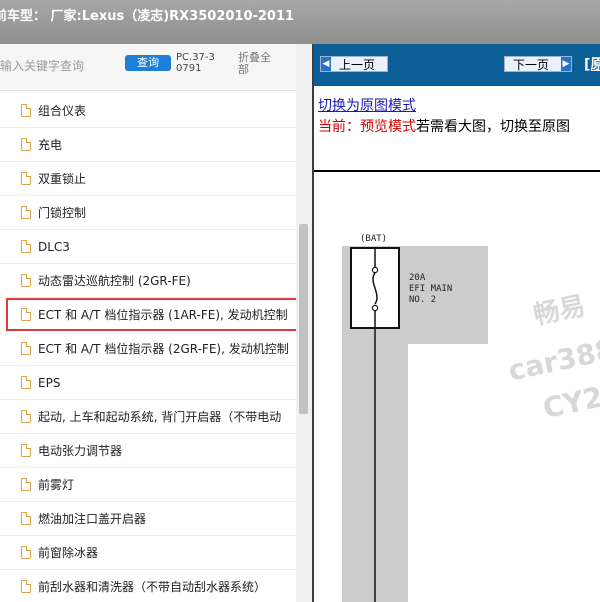  What do you see at coordinates (152, 485) in the screenshot?
I see `tree-item: 前雾灯` at bounding box center [152, 485].